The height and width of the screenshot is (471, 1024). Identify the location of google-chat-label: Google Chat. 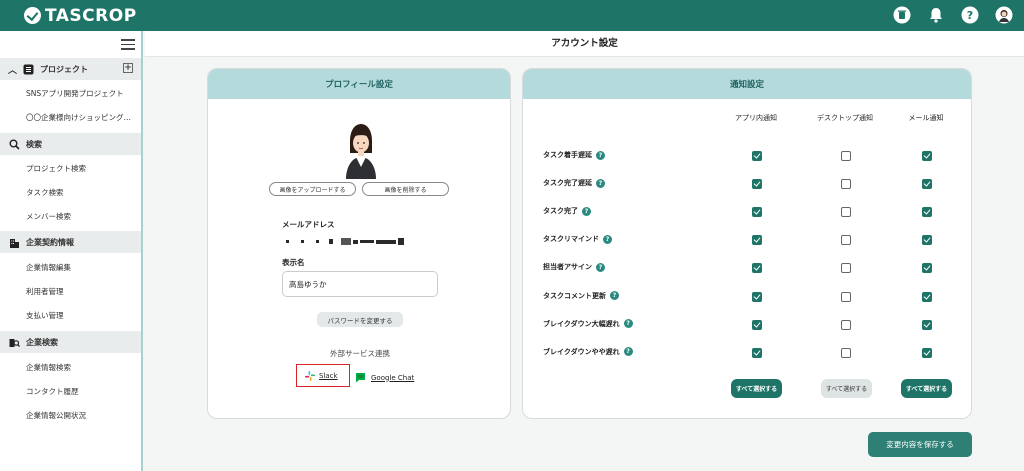
(392, 378).